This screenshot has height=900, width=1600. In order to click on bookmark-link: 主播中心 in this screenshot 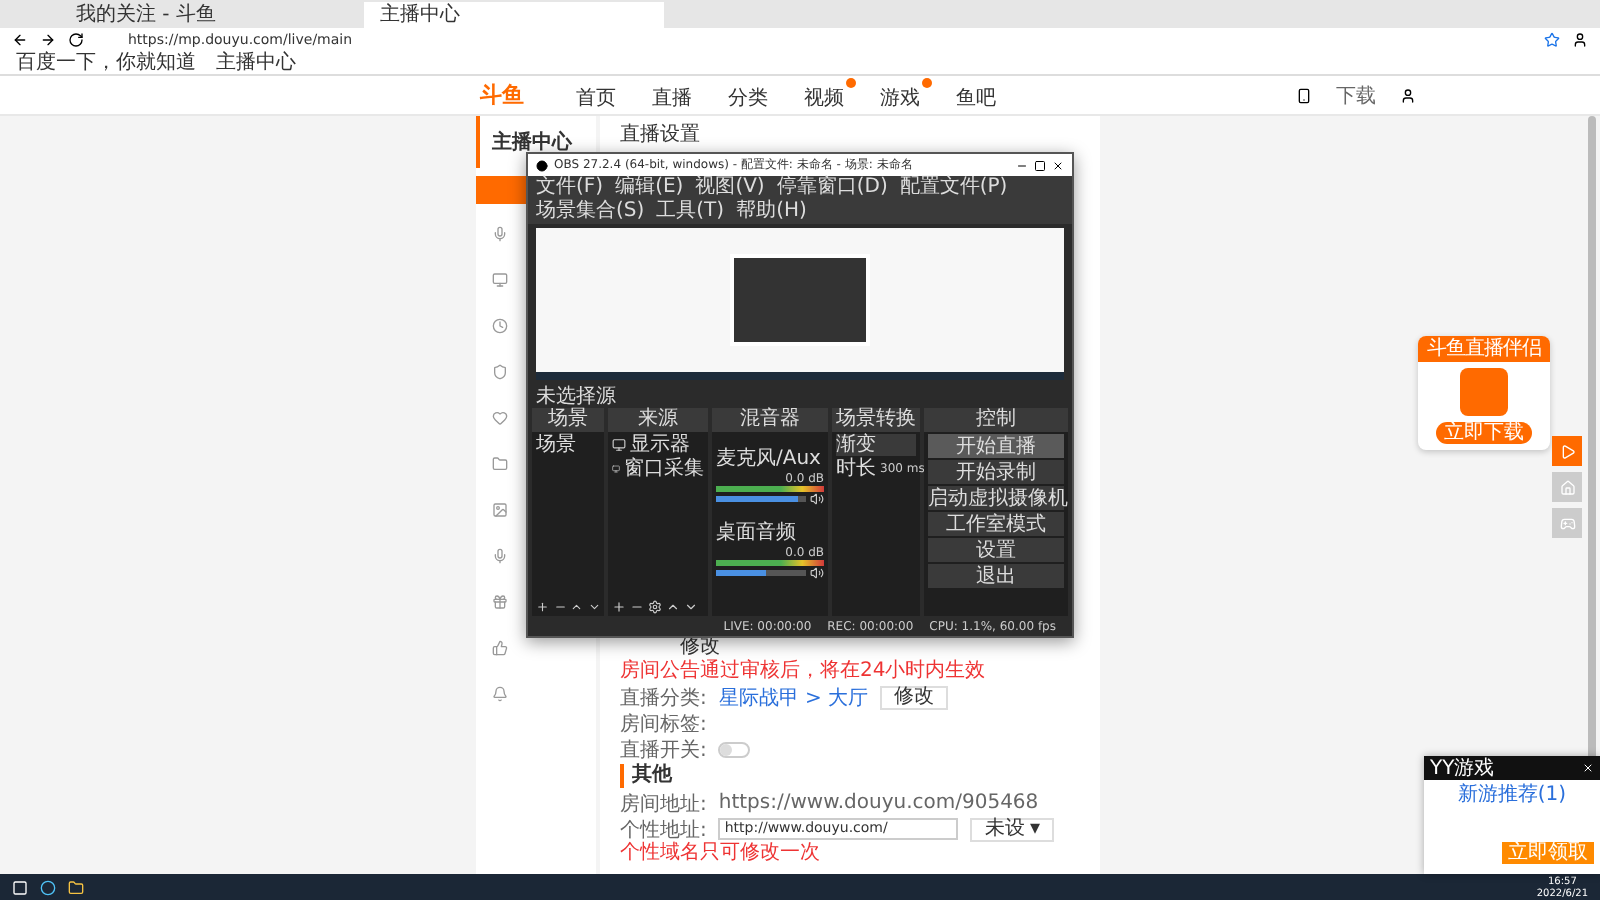, I will do `click(256, 63)`.